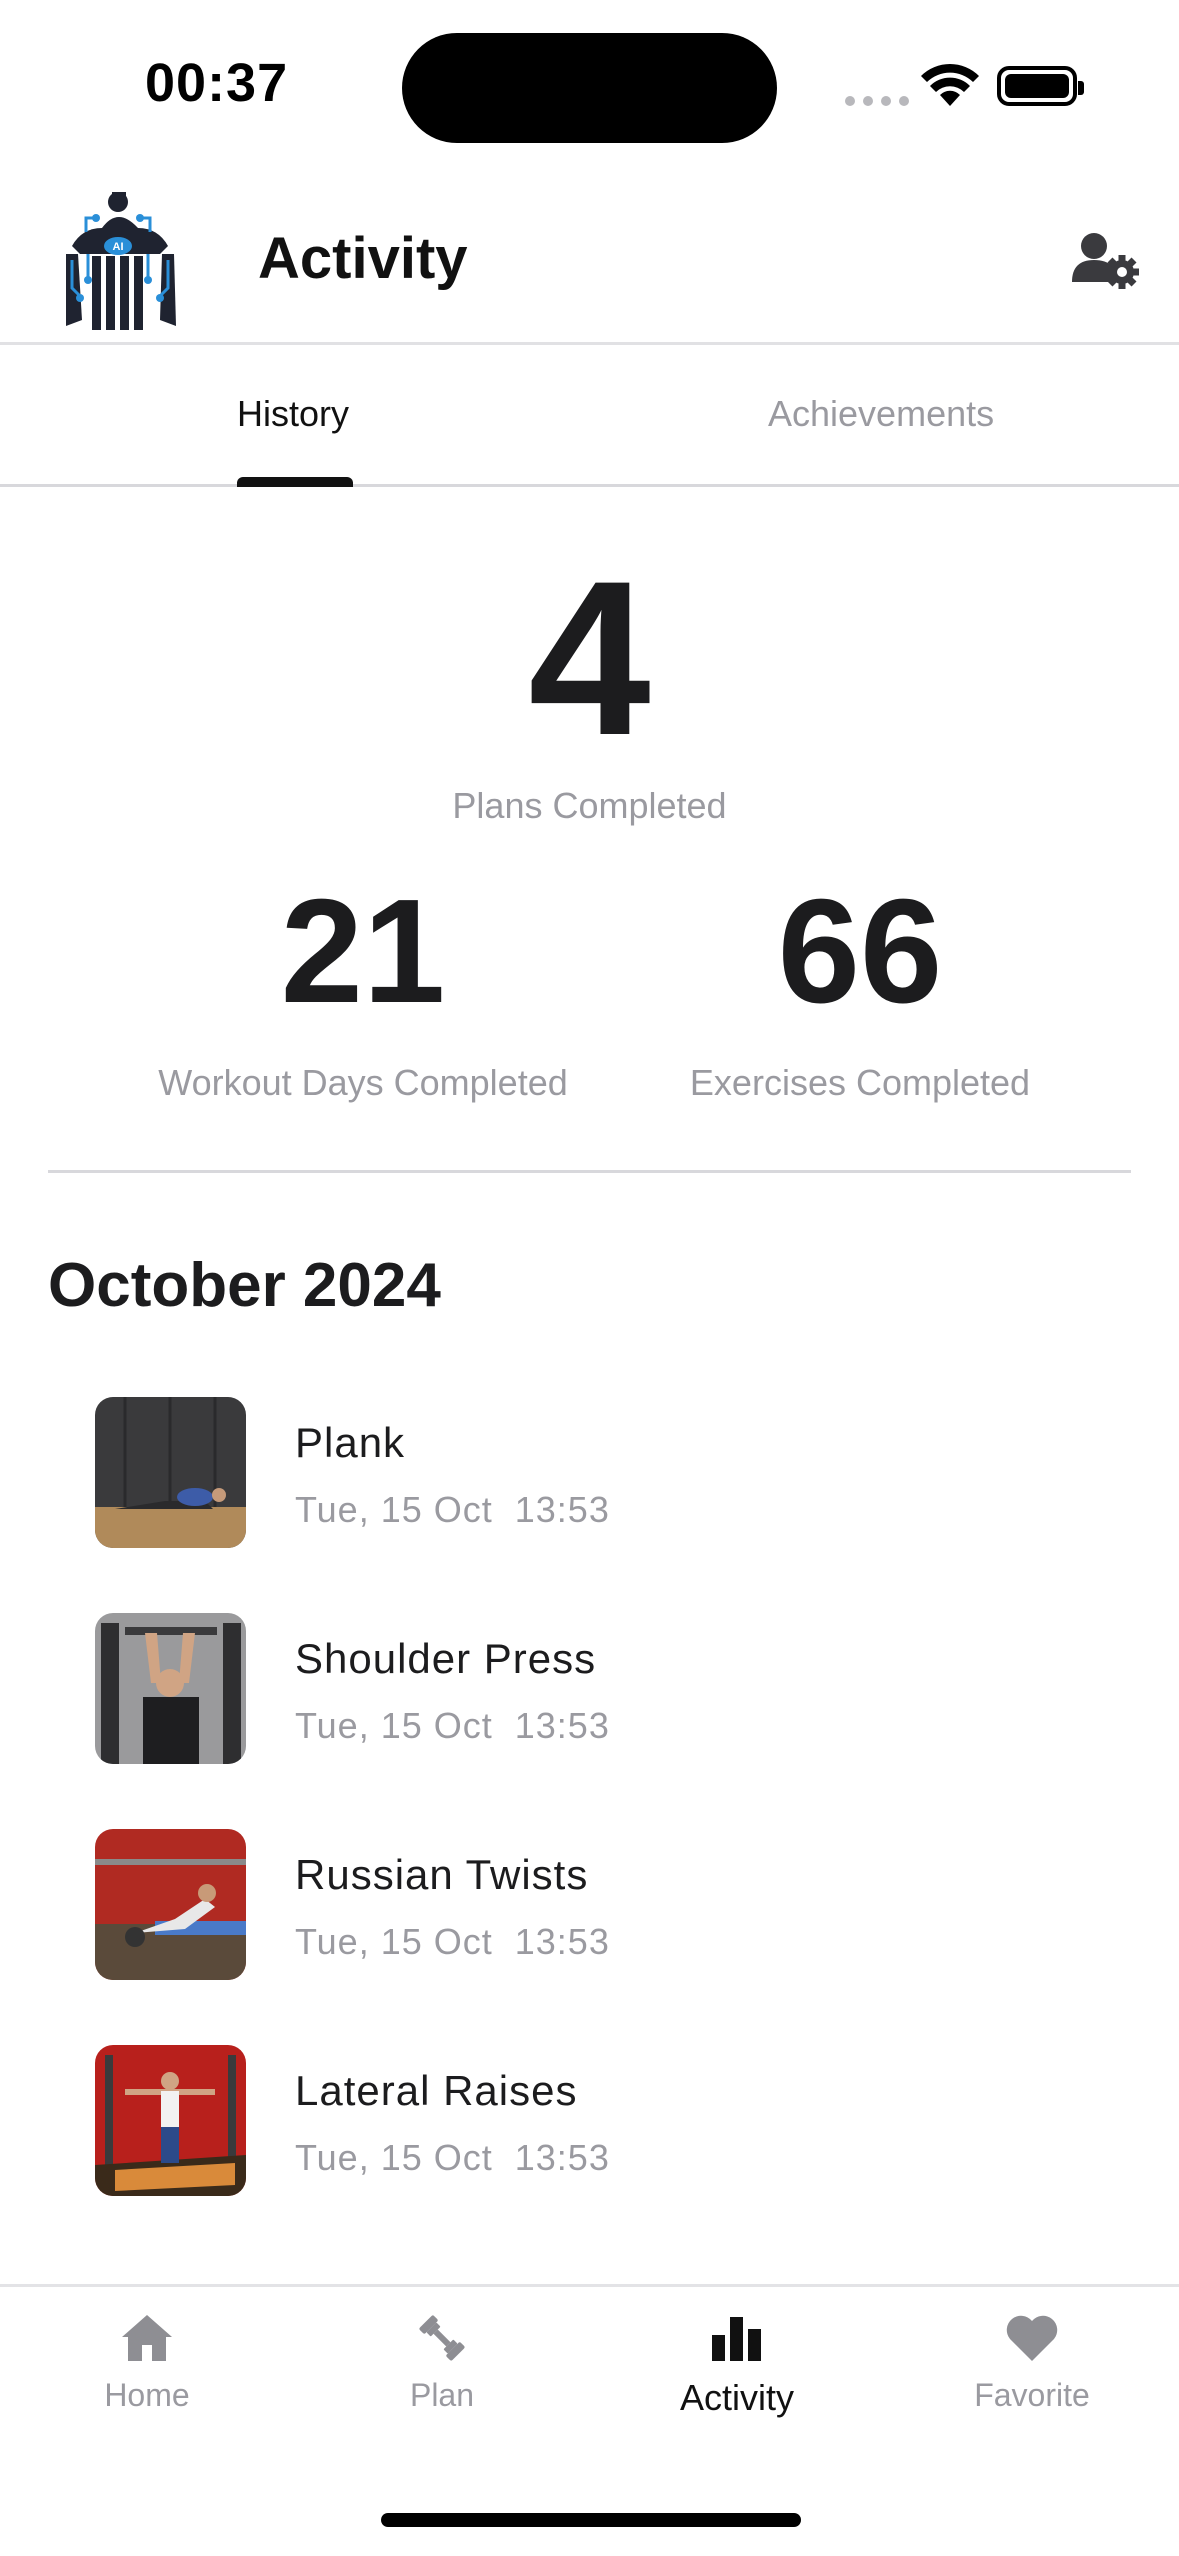  What do you see at coordinates (1040, 86) in the screenshot?
I see `battery-icon` at bounding box center [1040, 86].